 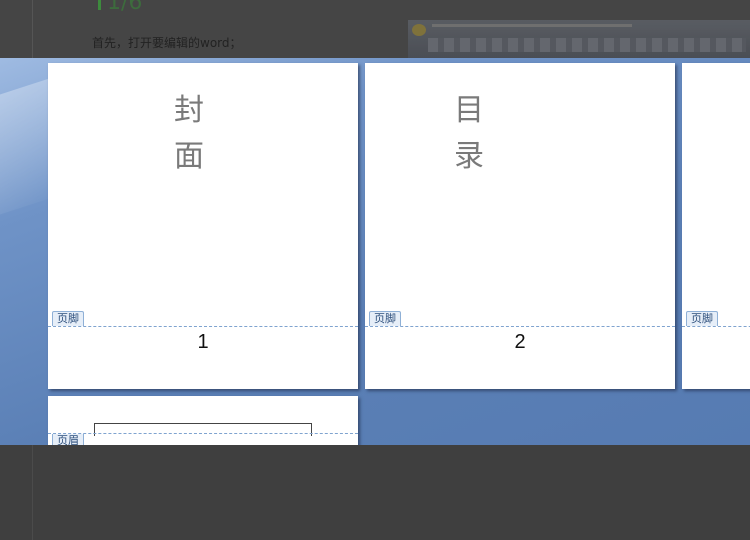 I want to click on office-button-icon, so click(x=419, y=30).